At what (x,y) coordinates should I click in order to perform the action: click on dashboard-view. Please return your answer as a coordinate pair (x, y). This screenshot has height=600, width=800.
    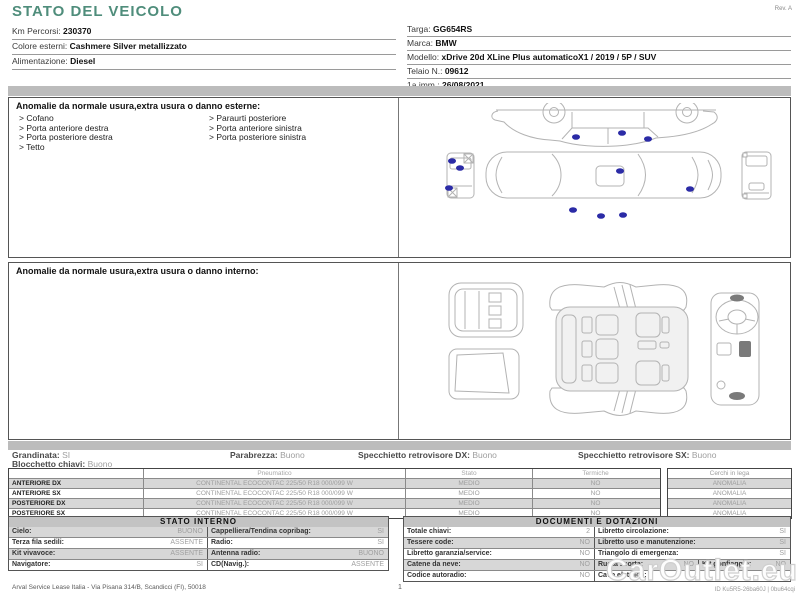
    Looking at the image, I should click on (735, 349).